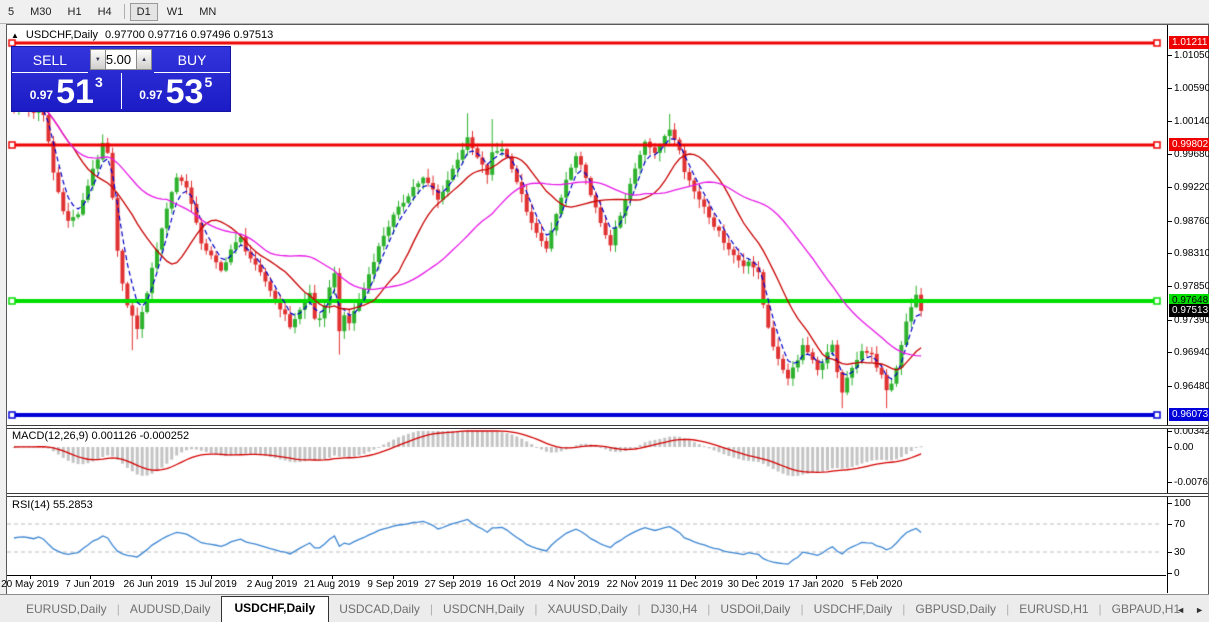  Describe the element at coordinates (101, 436) in the screenshot. I see `macd-indicator-label: MACD(12,26,9) 0.001126 -0.000252` at that location.